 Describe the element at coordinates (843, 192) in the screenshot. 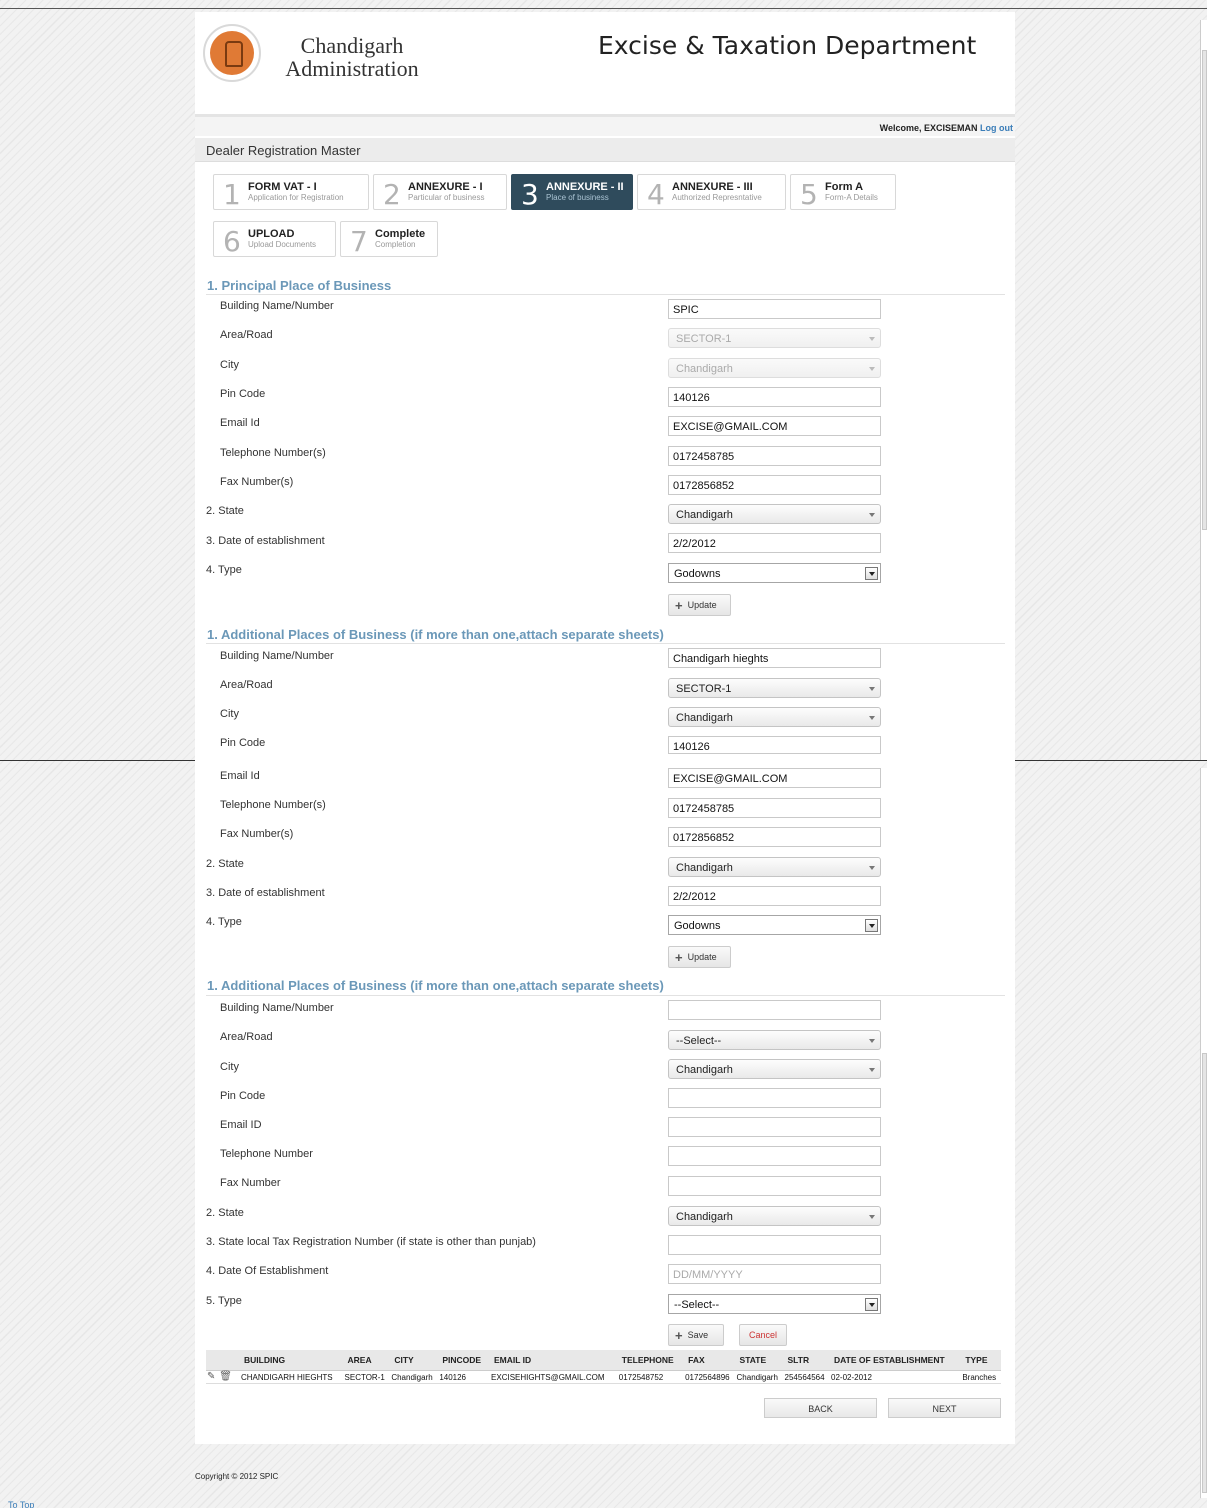

I see `step-form-a: 5 Form A Form-A Details` at that location.